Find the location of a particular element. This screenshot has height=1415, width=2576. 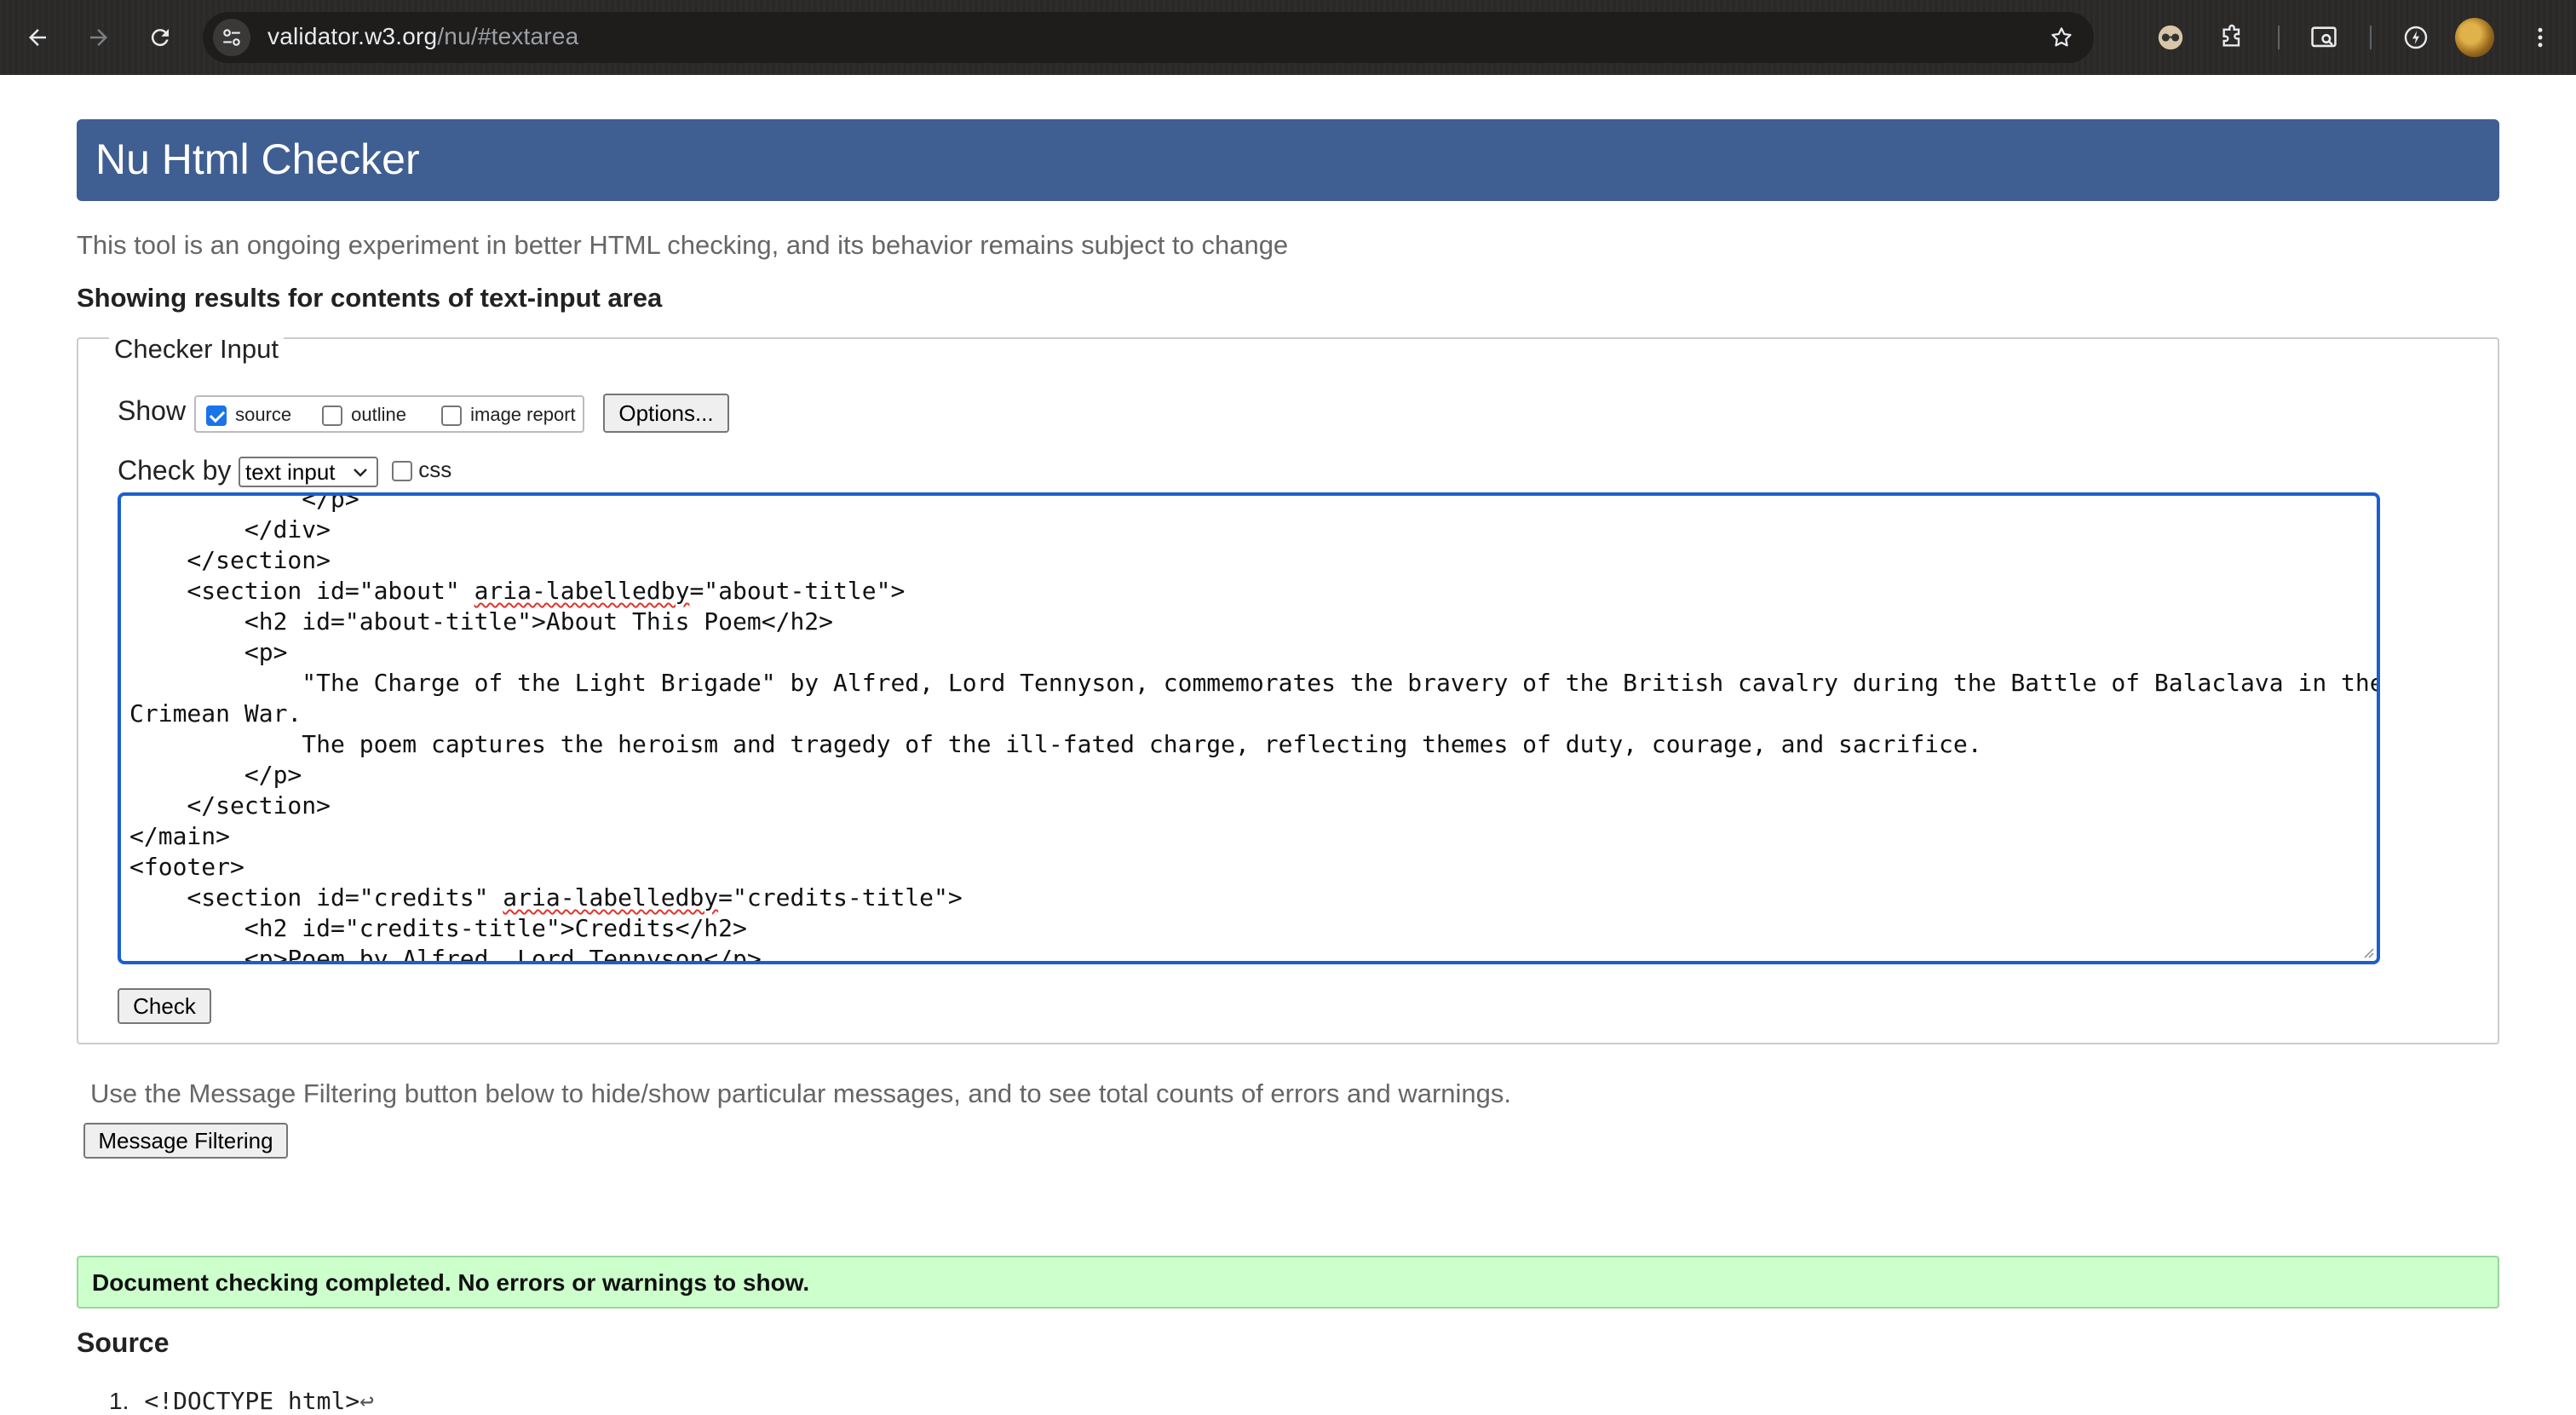

title-banner: Nu Html Checker is located at coordinates (1288, 160).